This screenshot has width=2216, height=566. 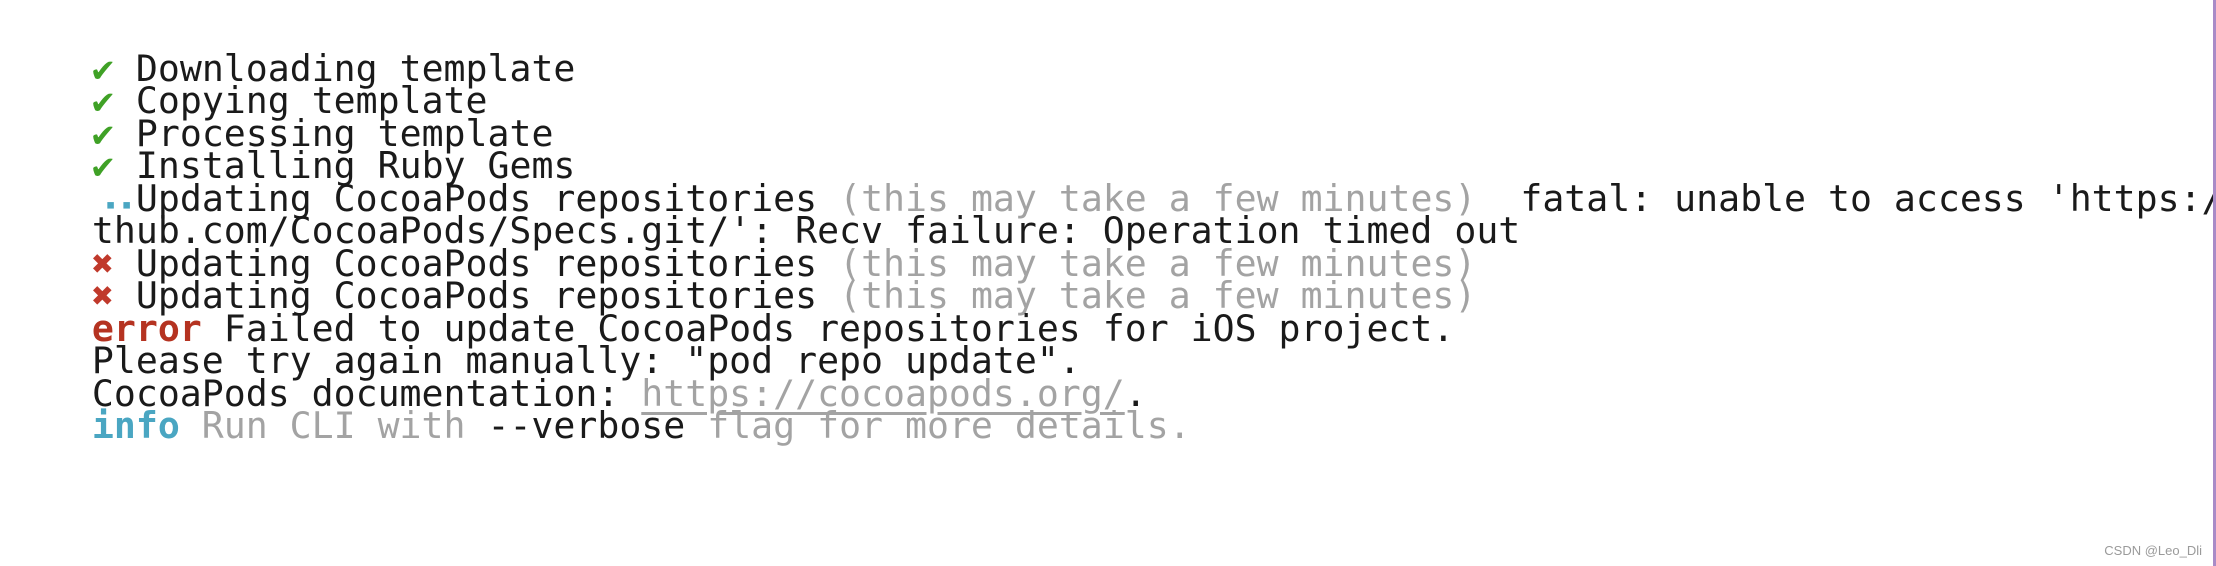 What do you see at coordinates (938, 425) in the screenshot?
I see `log-hint: flag for more details.` at bounding box center [938, 425].